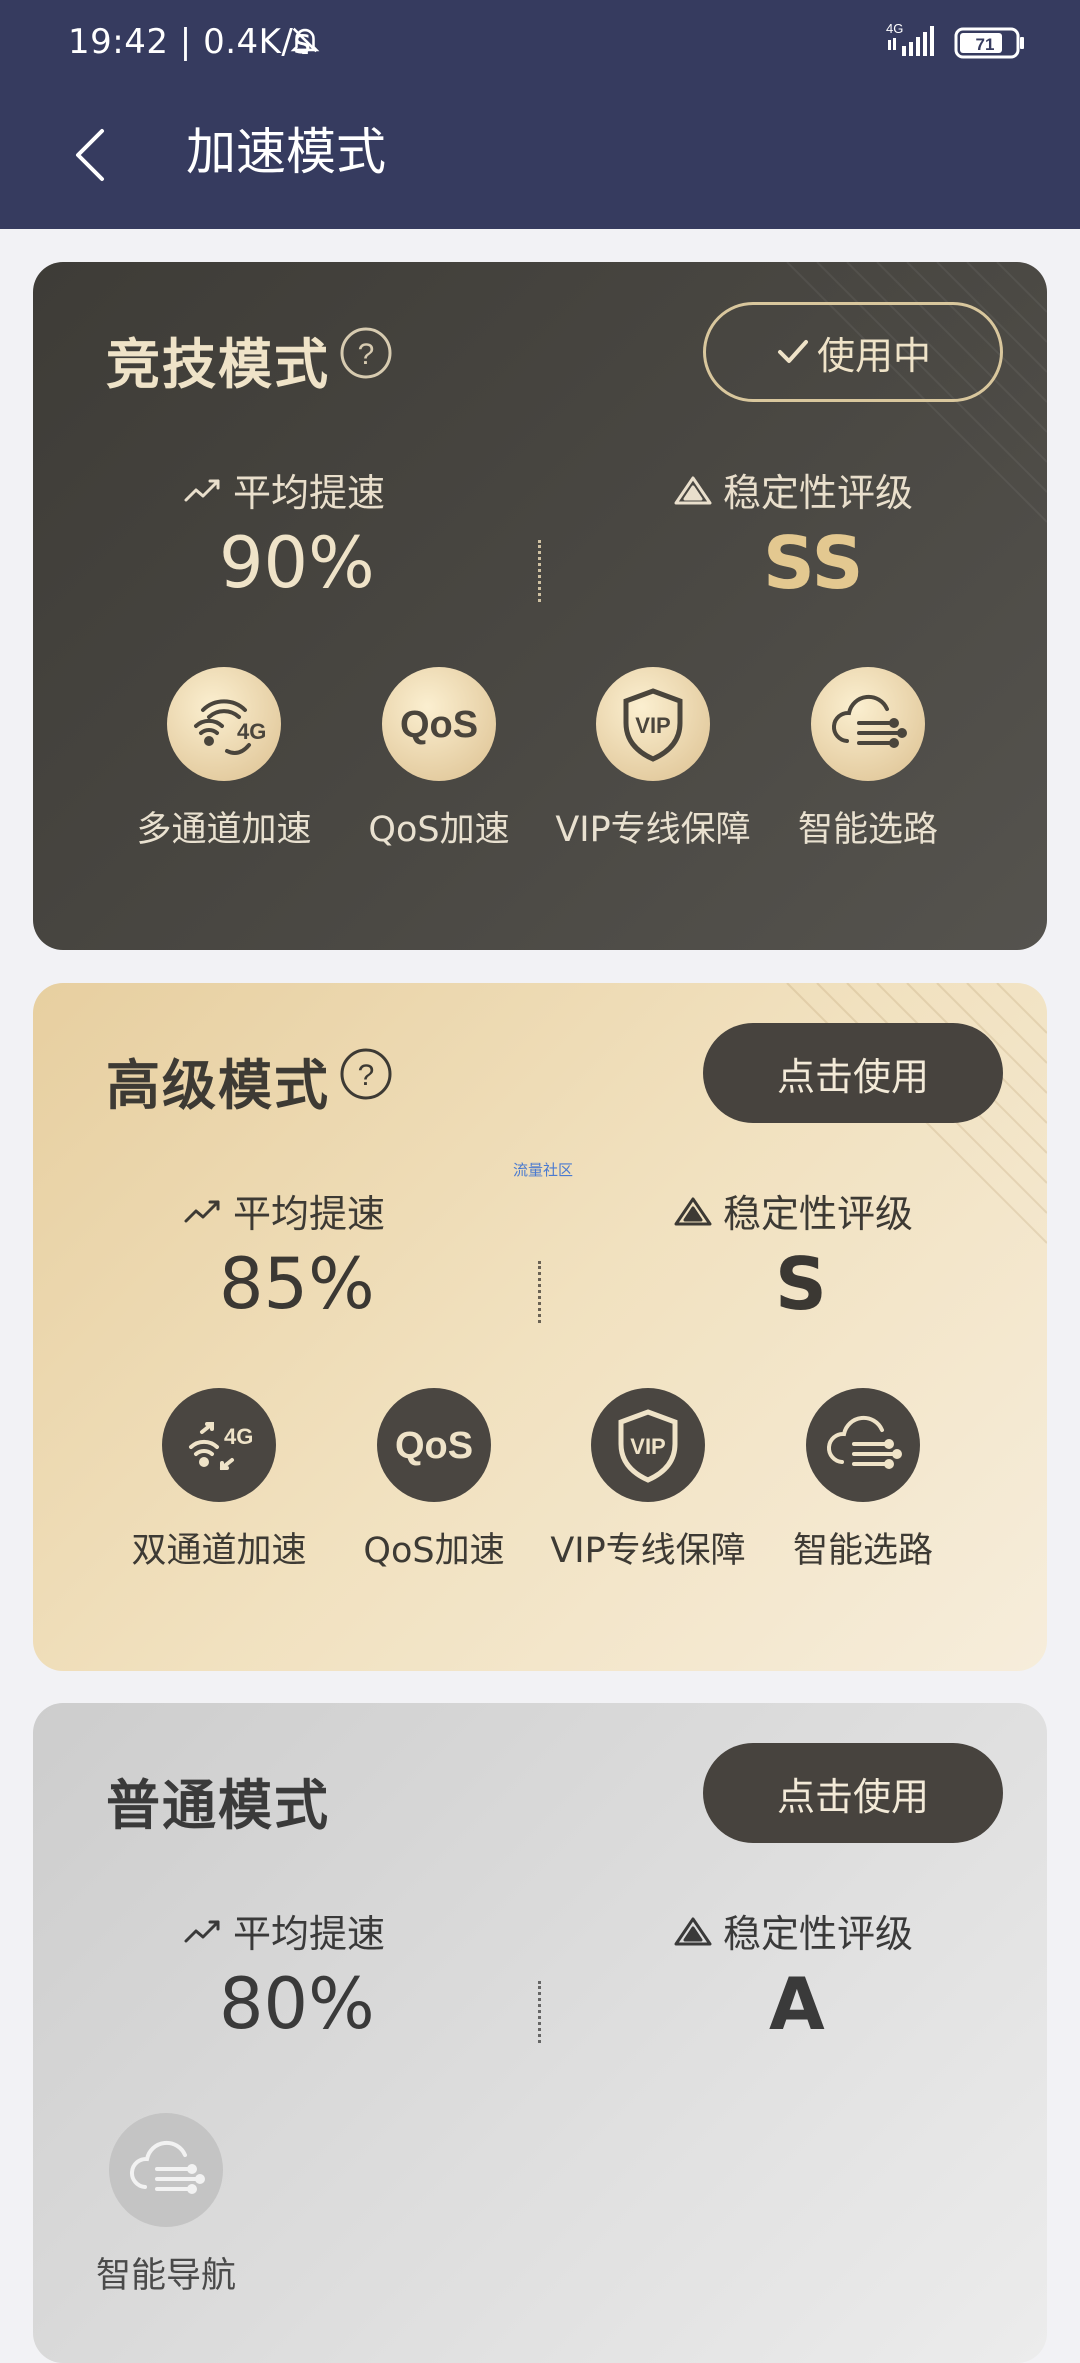  I want to click on feature-label: 智能导航, so click(165, 2276).